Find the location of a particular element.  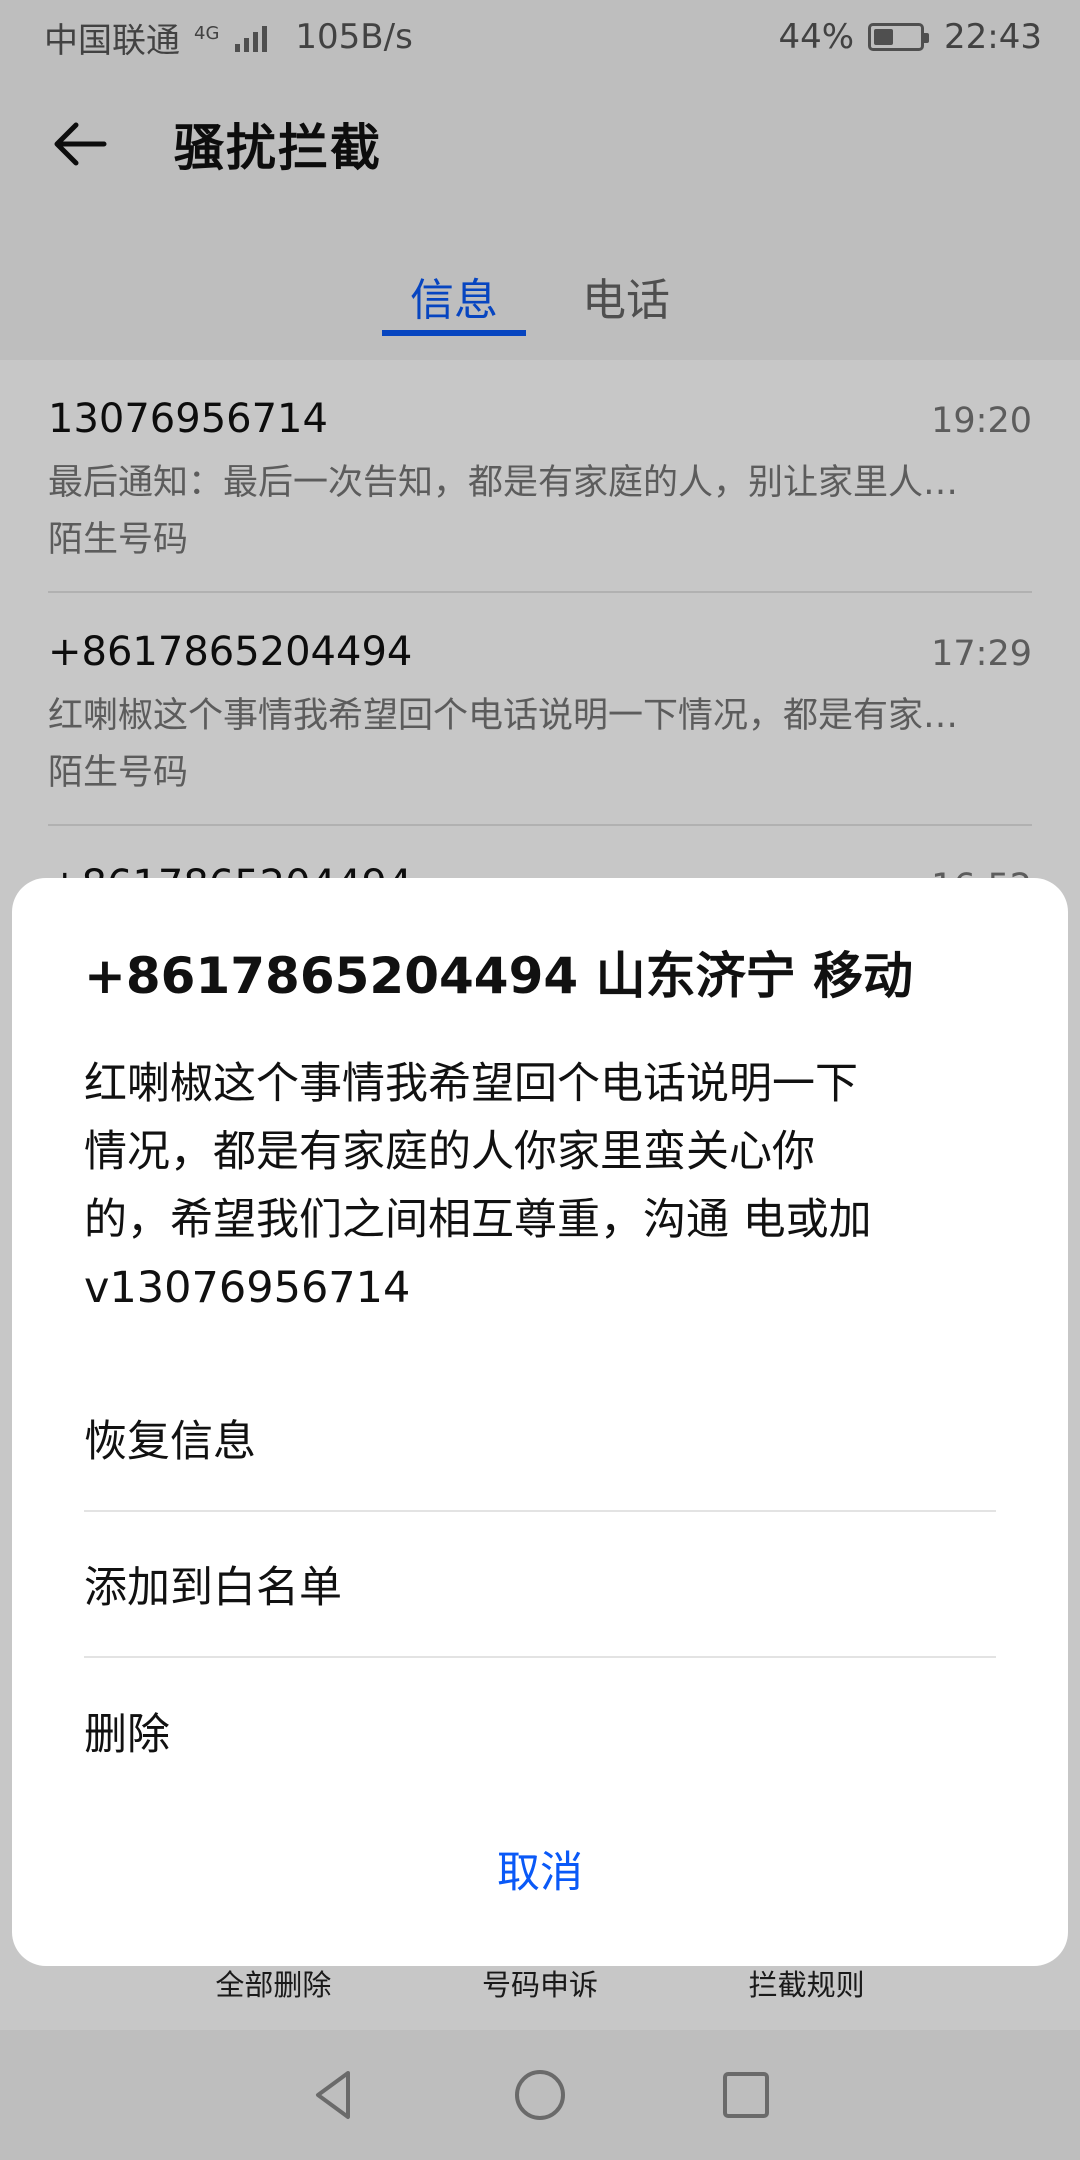

delete-option: 删除 is located at coordinates (540, 1731).